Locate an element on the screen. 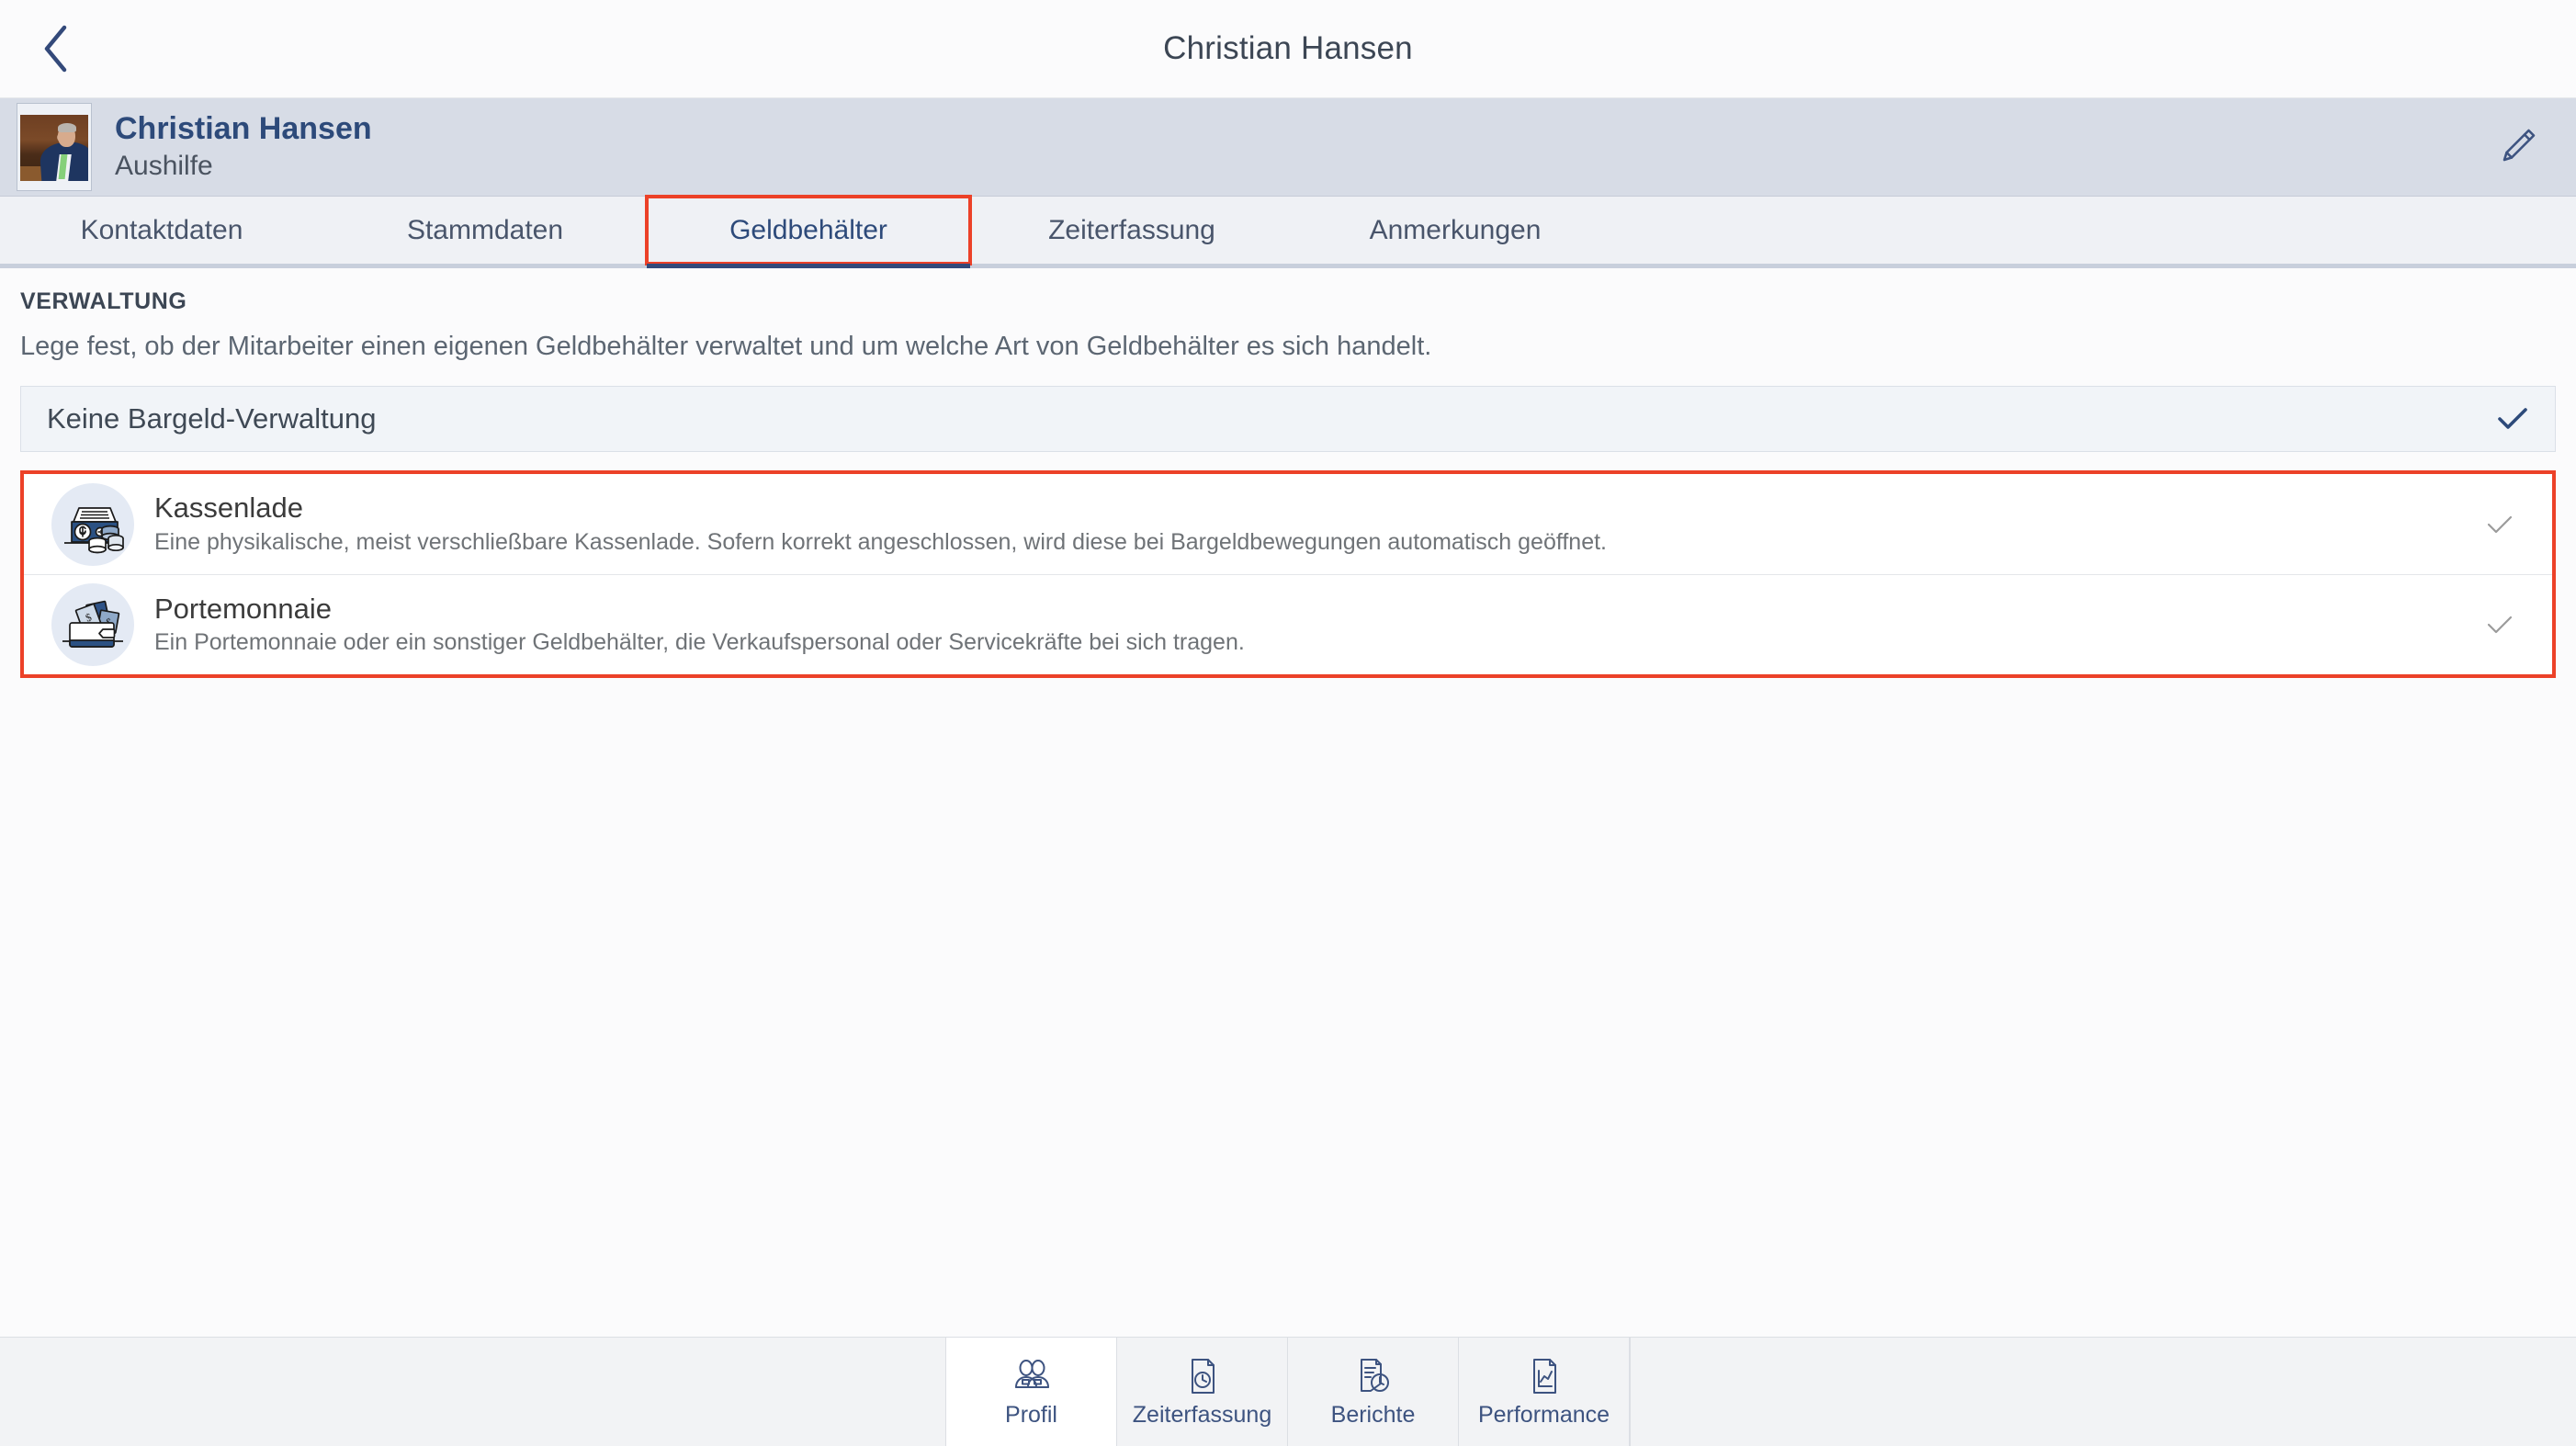 The image size is (2576, 1446). option-title: Portemonnaie is located at coordinates (243, 608).